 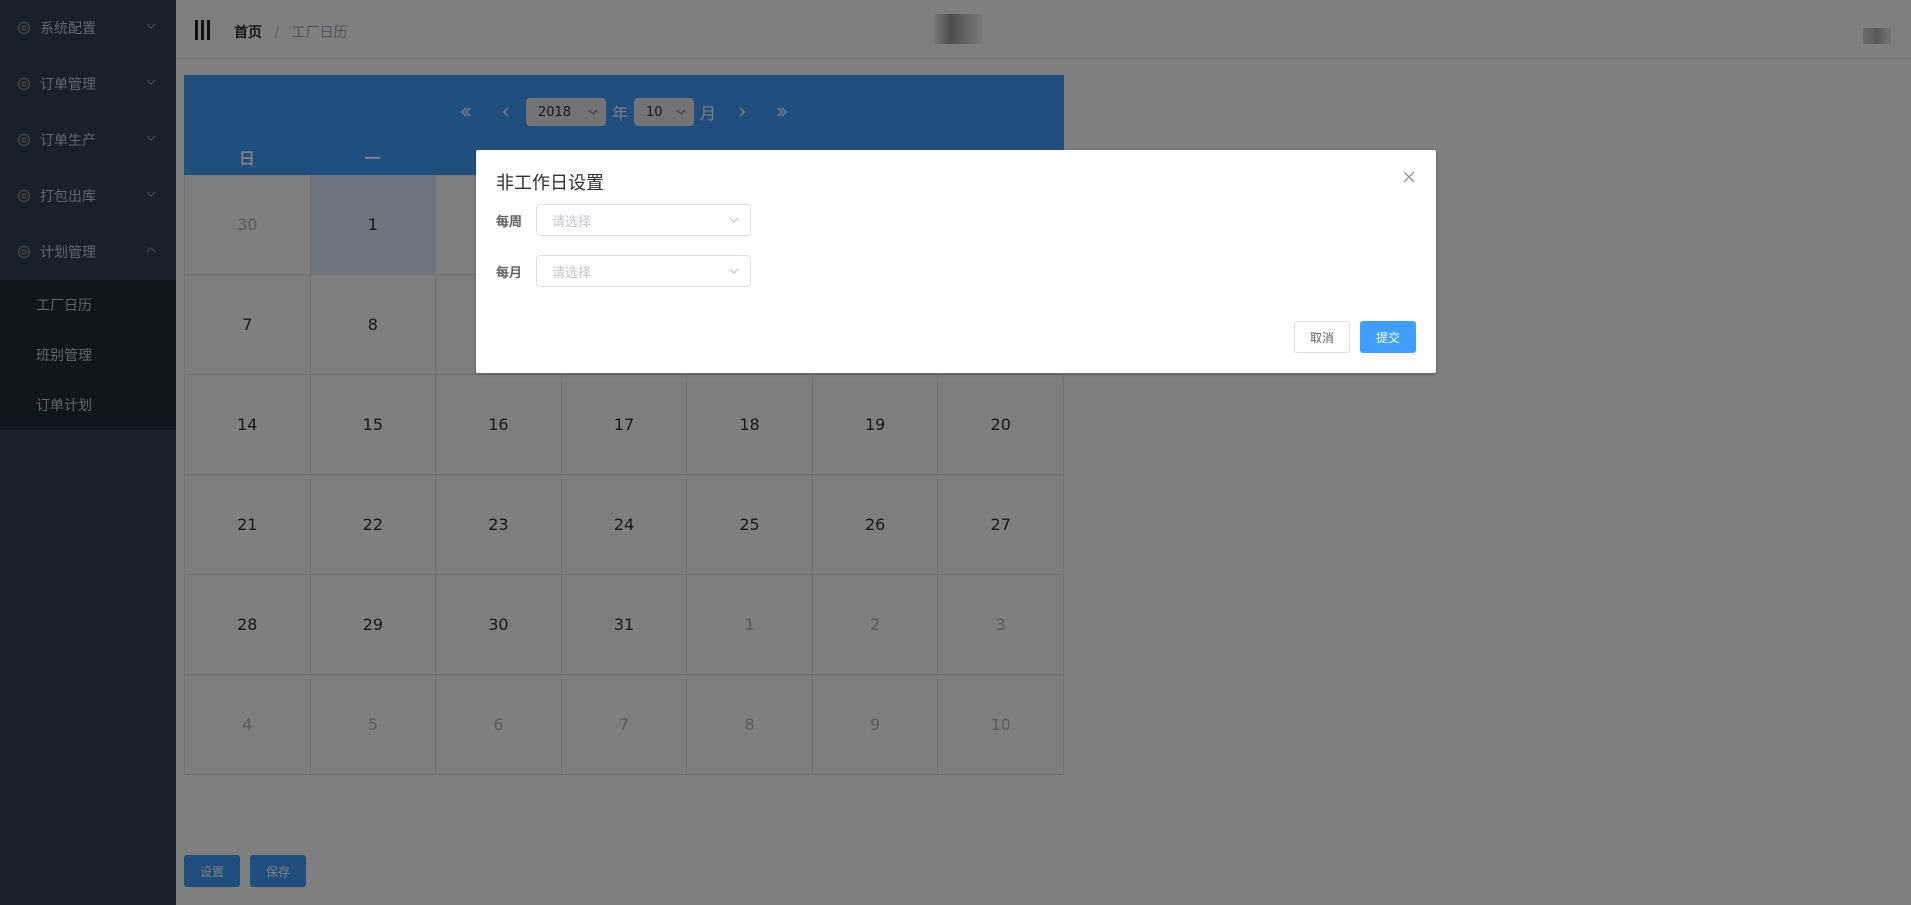 I want to click on monthly-label: 每月, so click(x=509, y=273).